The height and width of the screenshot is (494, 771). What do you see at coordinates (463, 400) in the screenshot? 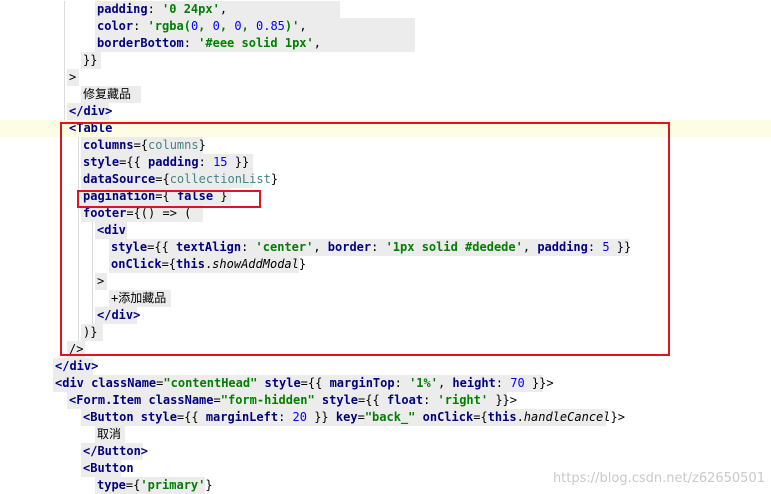
I see `code-token: 'right'` at bounding box center [463, 400].